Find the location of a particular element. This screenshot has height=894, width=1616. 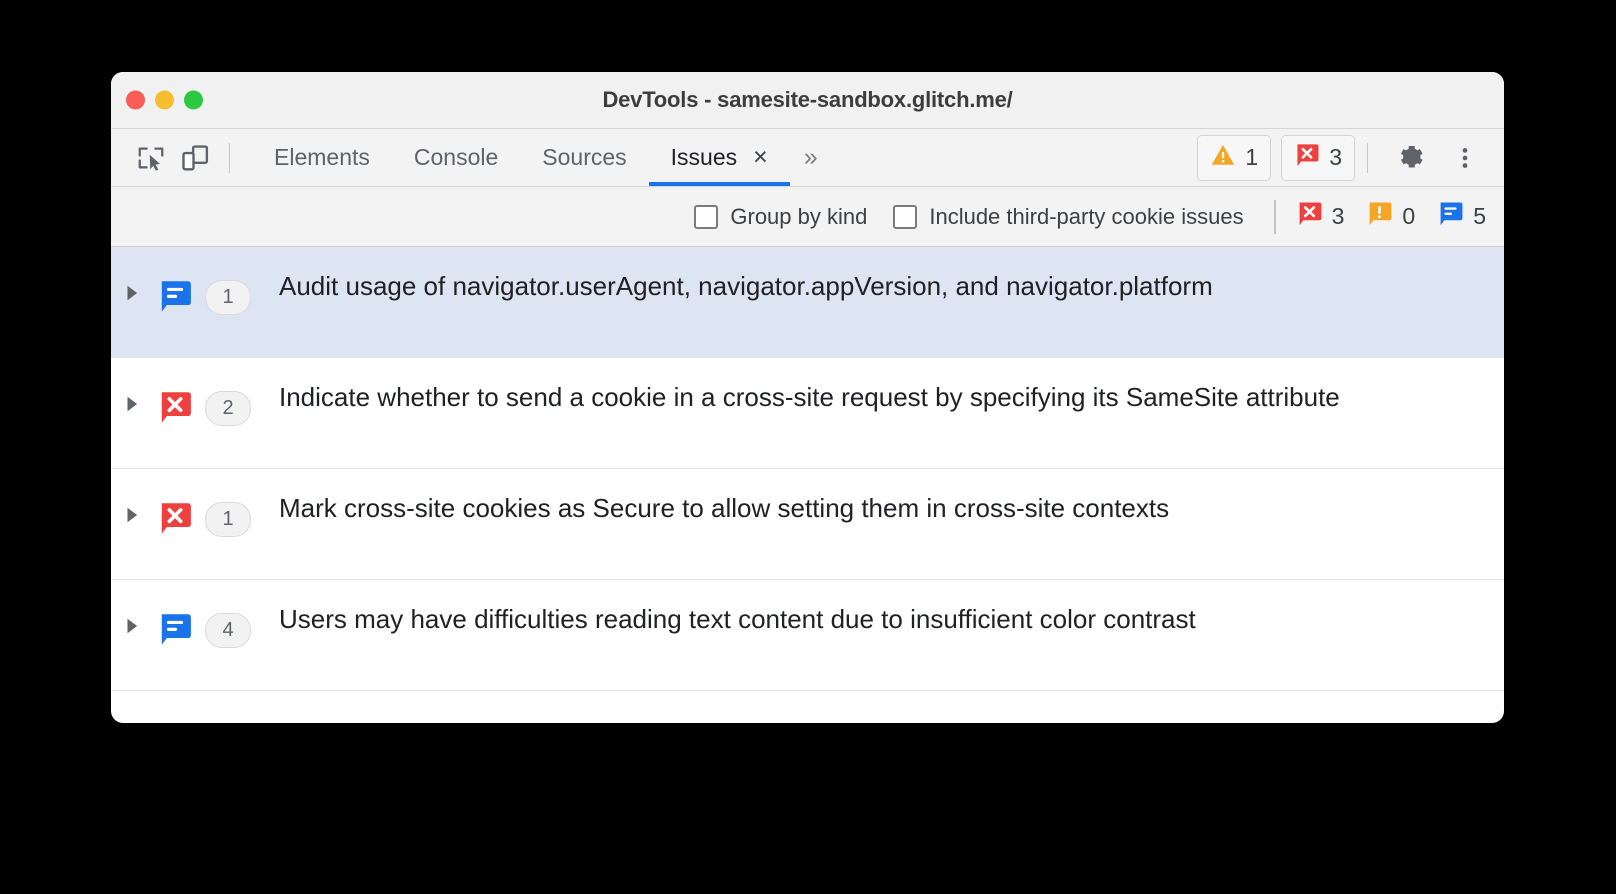

kebab-menu-icon is located at coordinates (1465, 158).